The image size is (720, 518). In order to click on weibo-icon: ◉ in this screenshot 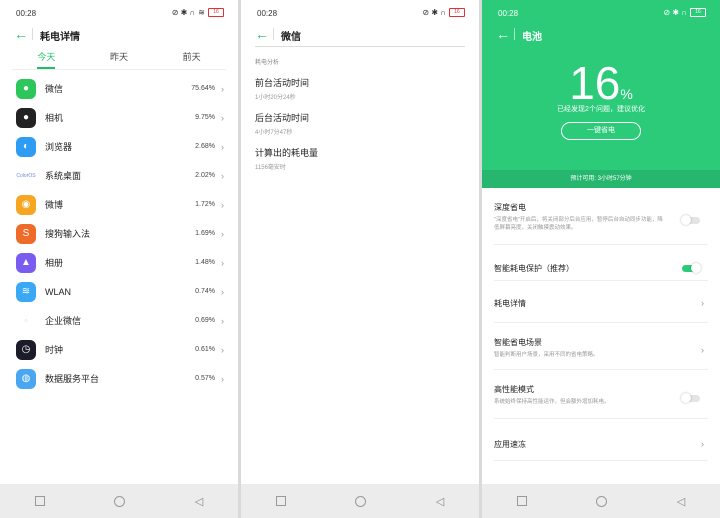, I will do `click(26, 204)`.